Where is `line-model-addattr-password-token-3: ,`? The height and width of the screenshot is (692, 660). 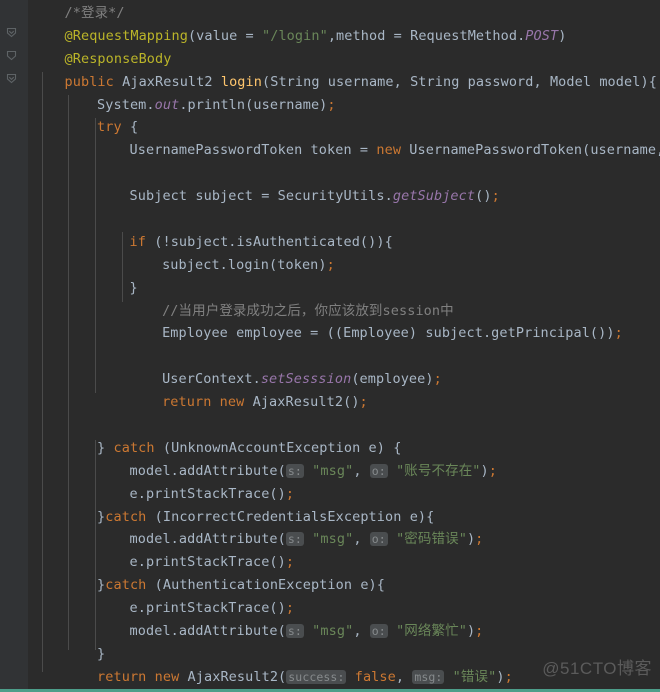 line-model-addattr-password-token-3: , is located at coordinates (361, 539).